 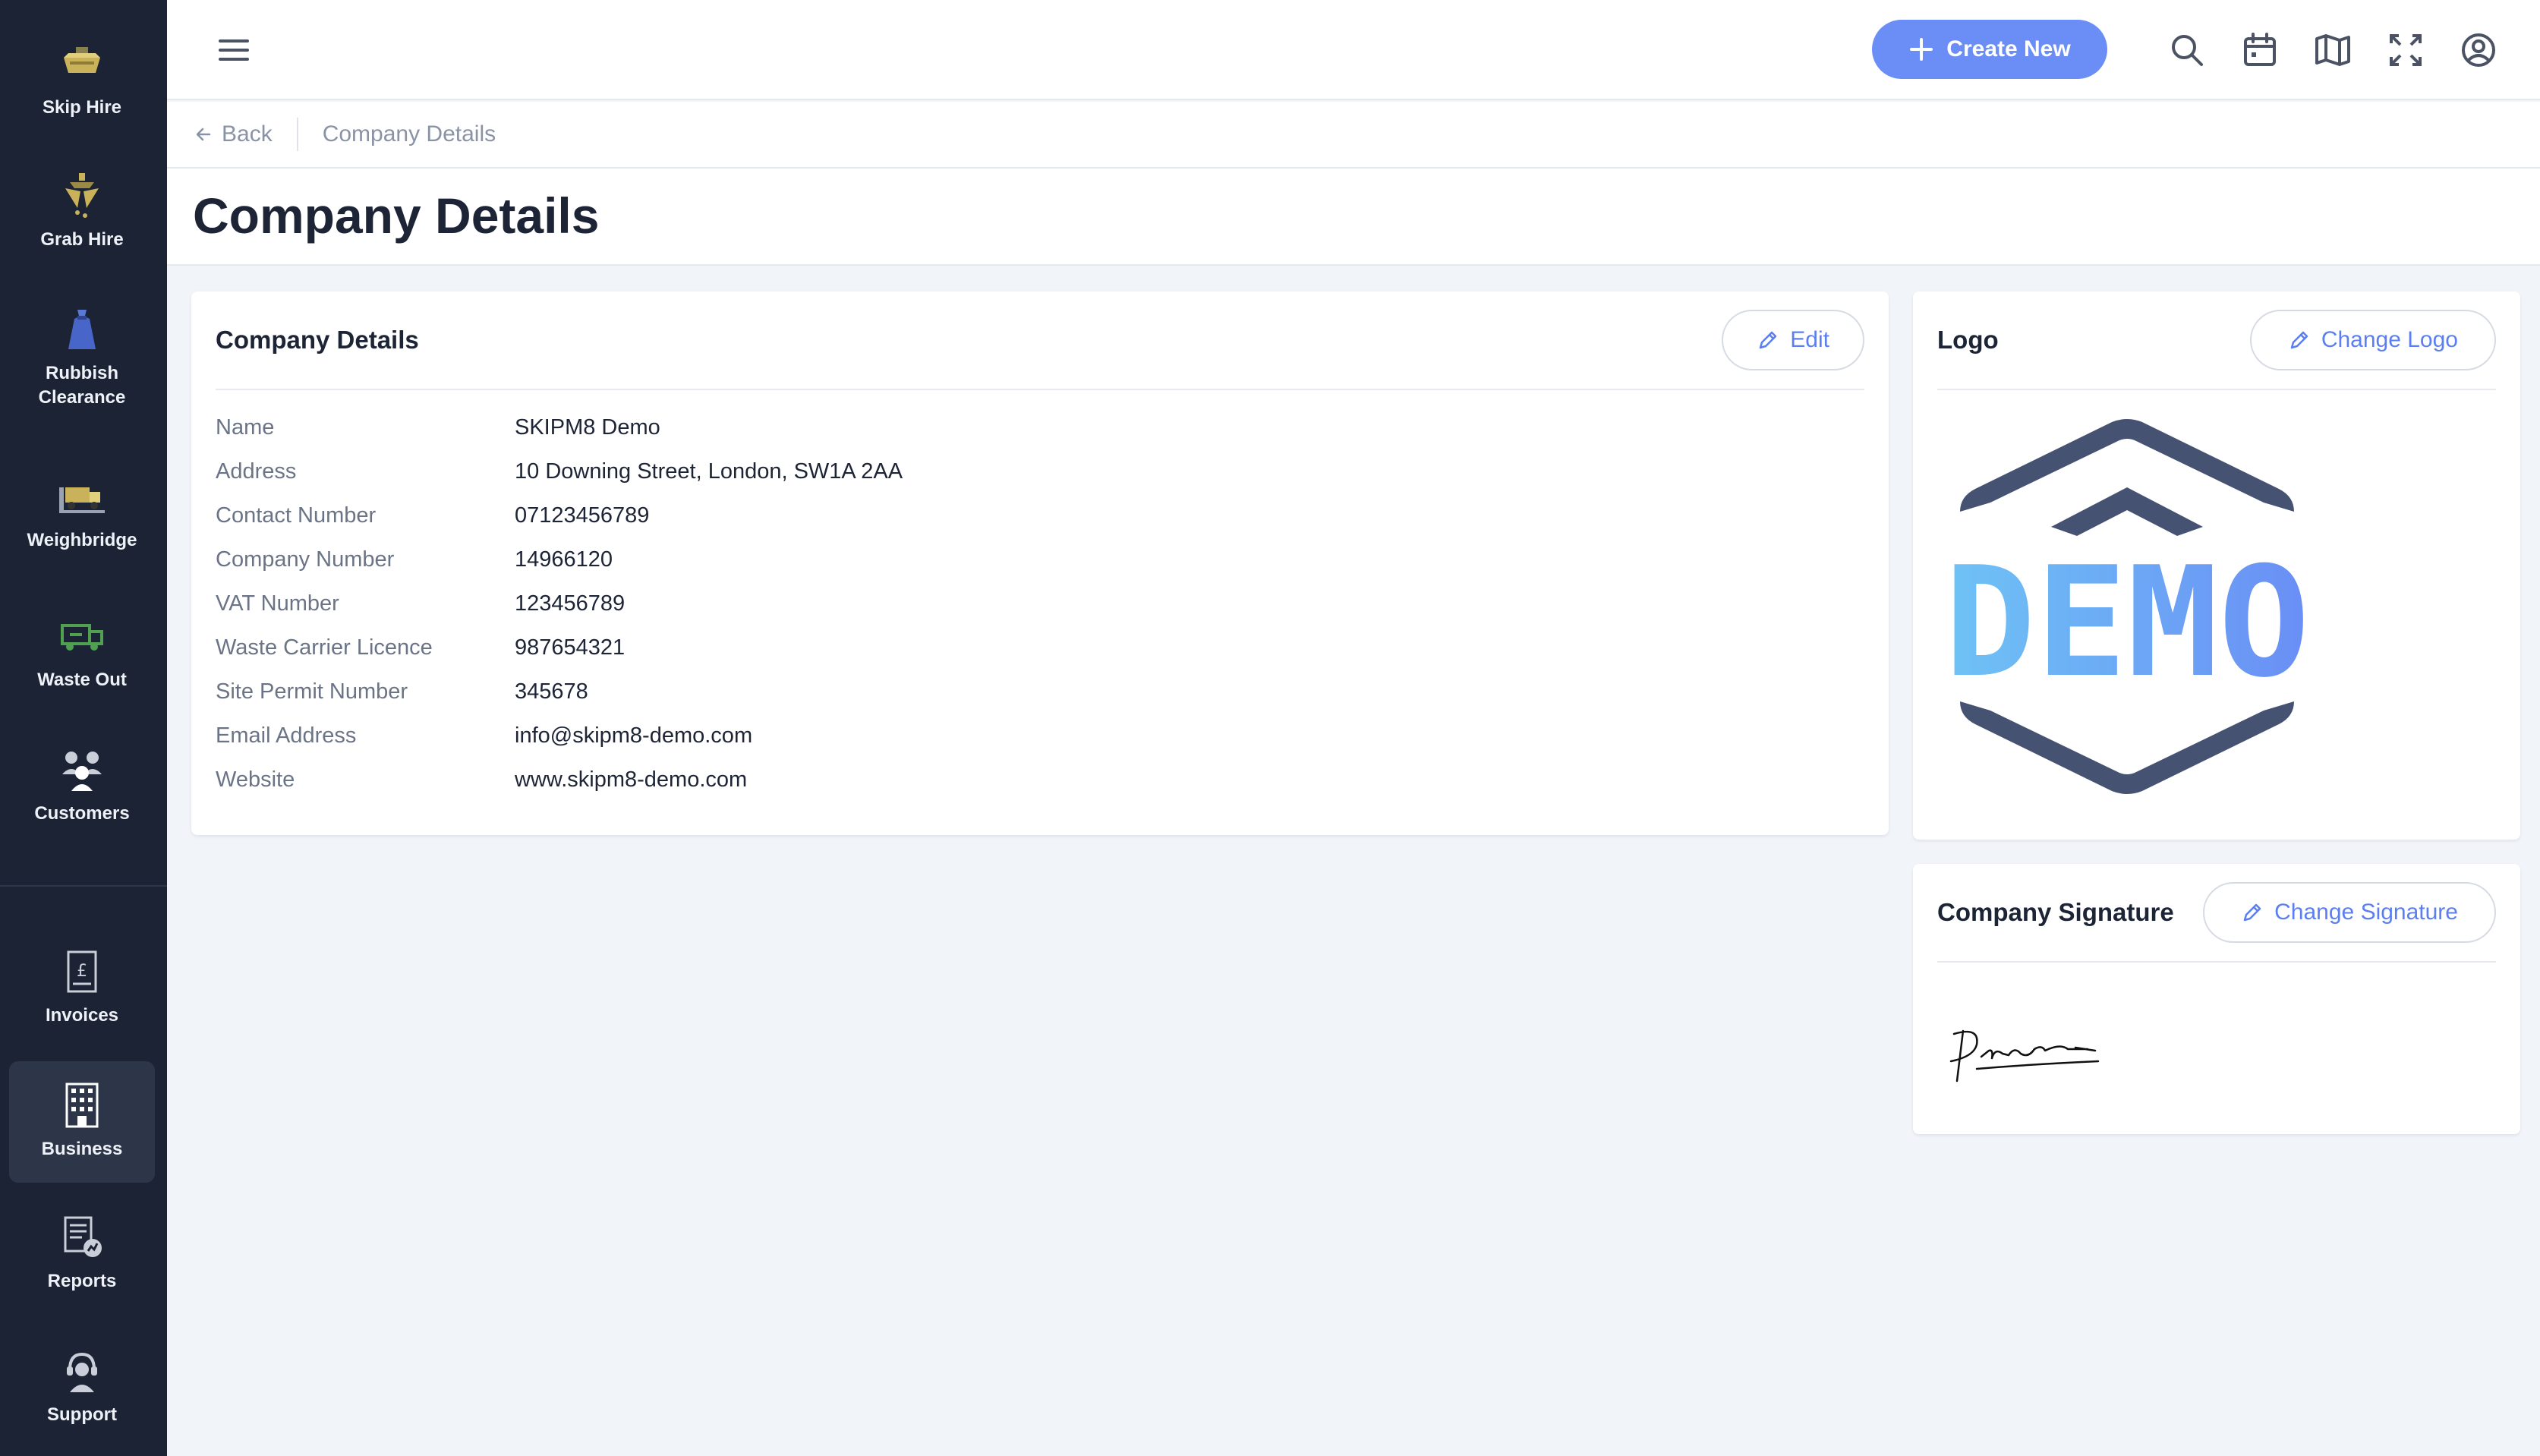 What do you see at coordinates (82, 329) in the screenshot?
I see `rubbish-bag-icon` at bounding box center [82, 329].